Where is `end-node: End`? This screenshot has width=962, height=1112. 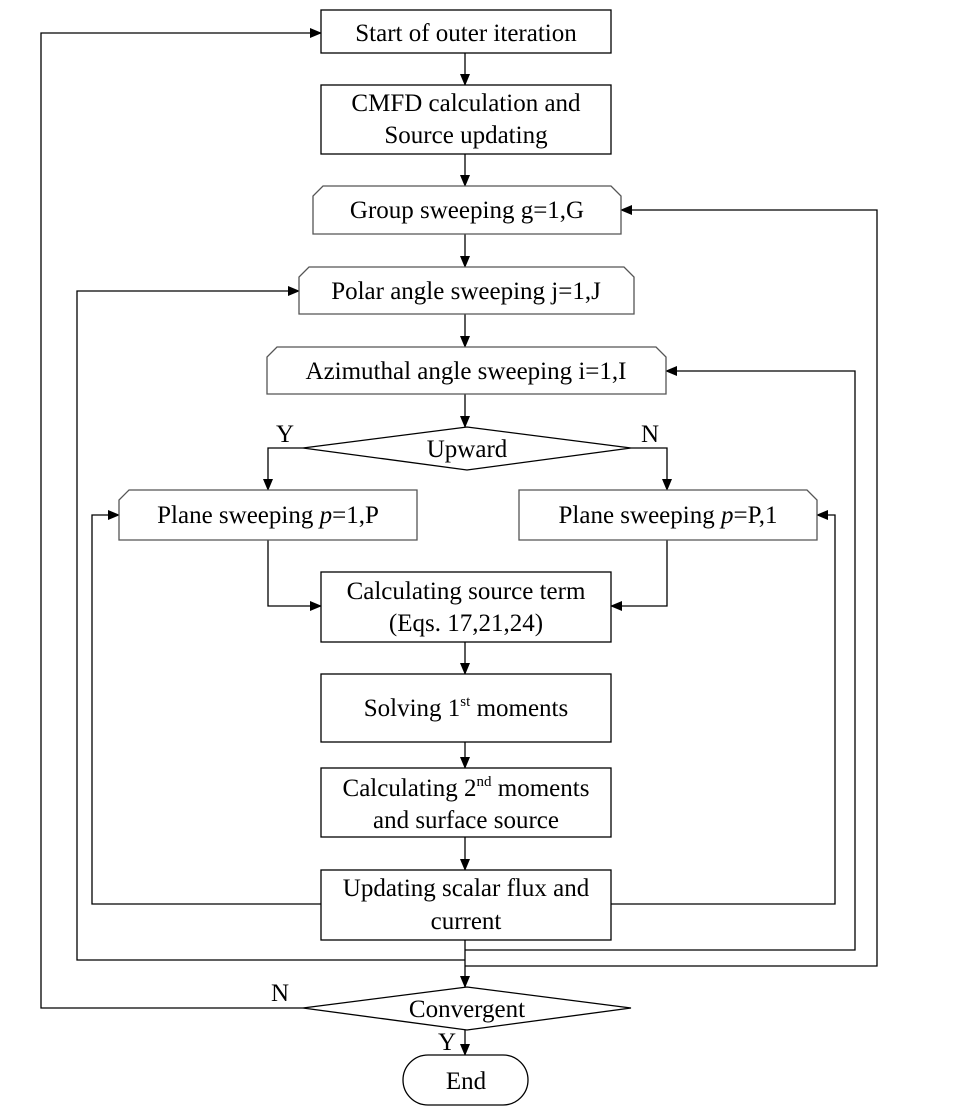
end-node: End is located at coordinates (465, 1080).